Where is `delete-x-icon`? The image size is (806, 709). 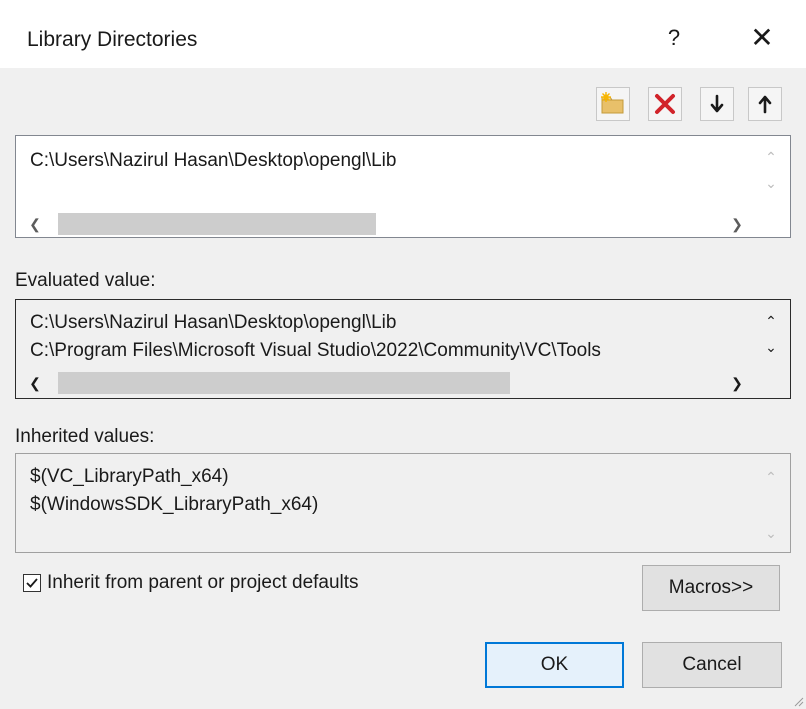 delete-x-icon is located at coordinates (665, 104).